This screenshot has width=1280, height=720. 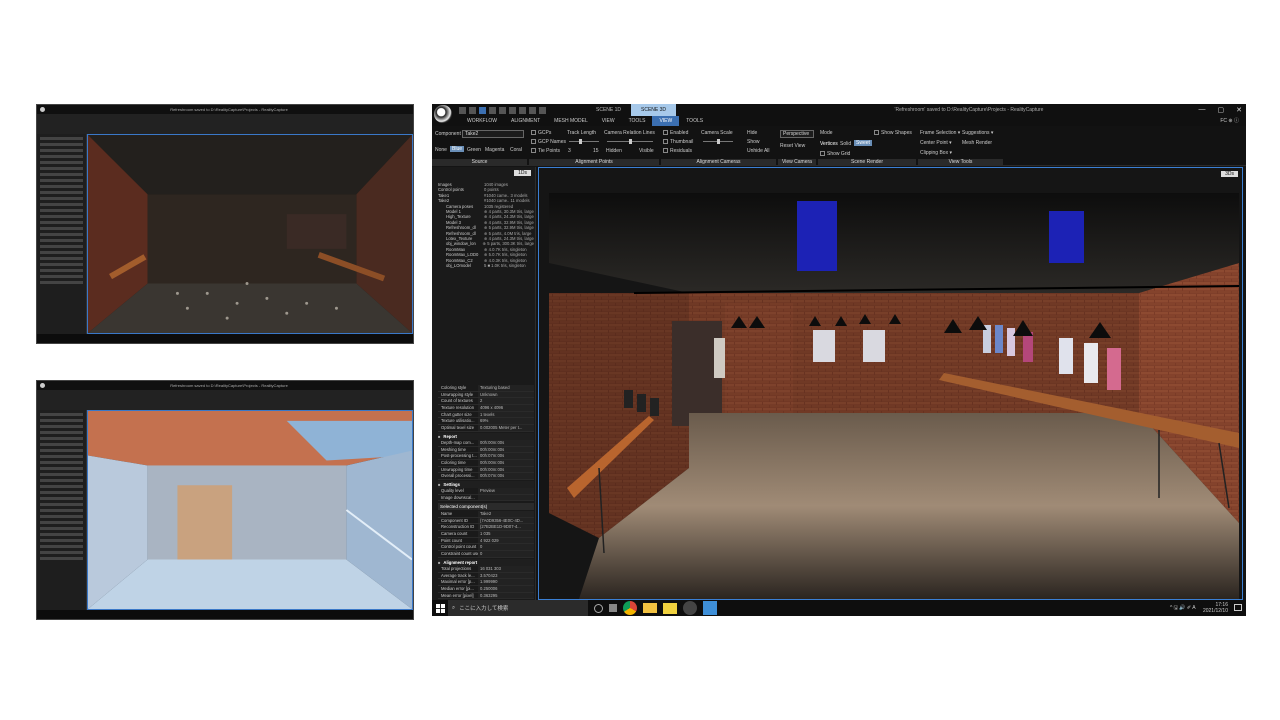 What do you see at coordinates (863, 143) in the screenshot?
I see `mode-sweet-button: Sweet` at bounding box center [863, 143].